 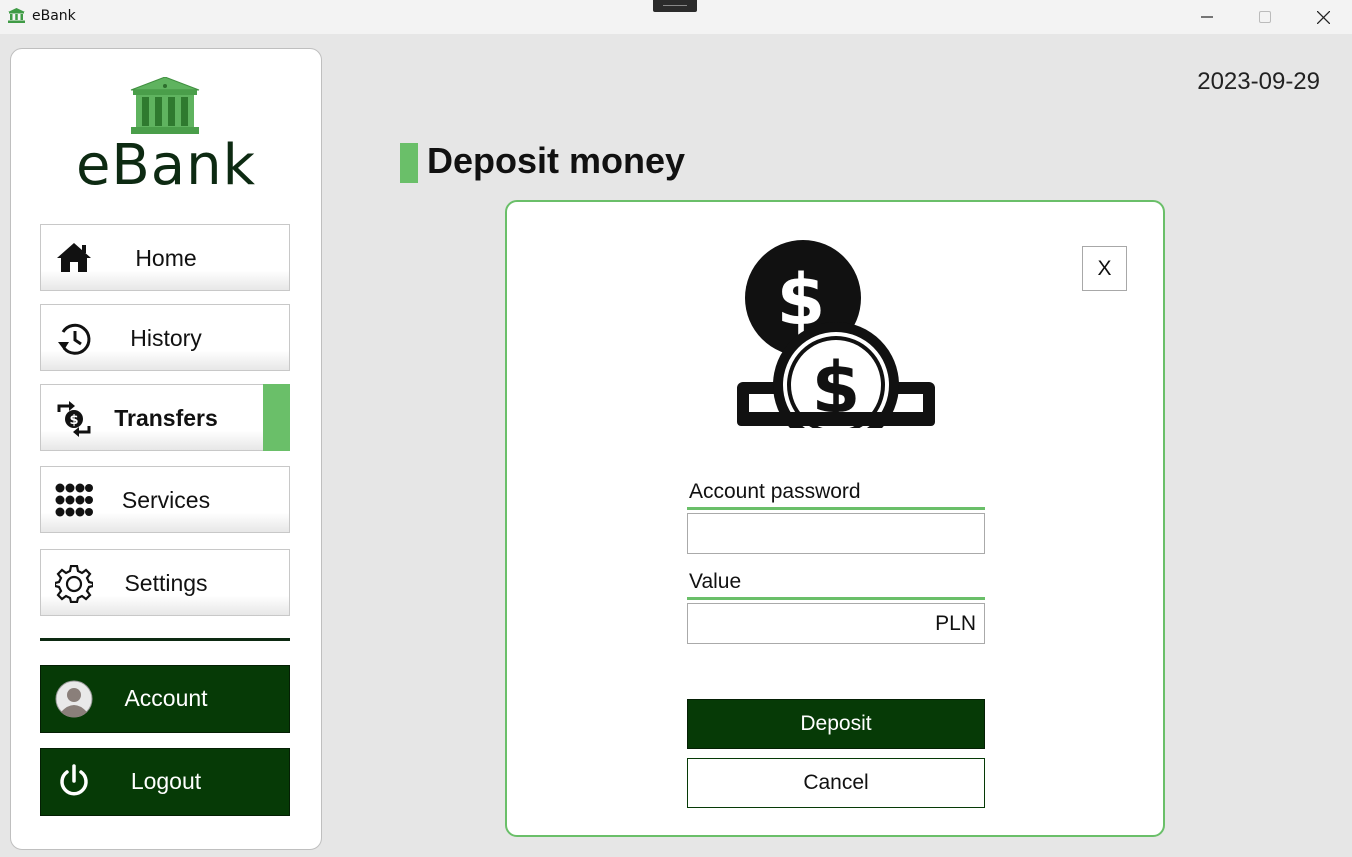 What do you see at coordinates (16, 15) in the screenshot?
I see `bank-icon` at bounding box center [16, 15].